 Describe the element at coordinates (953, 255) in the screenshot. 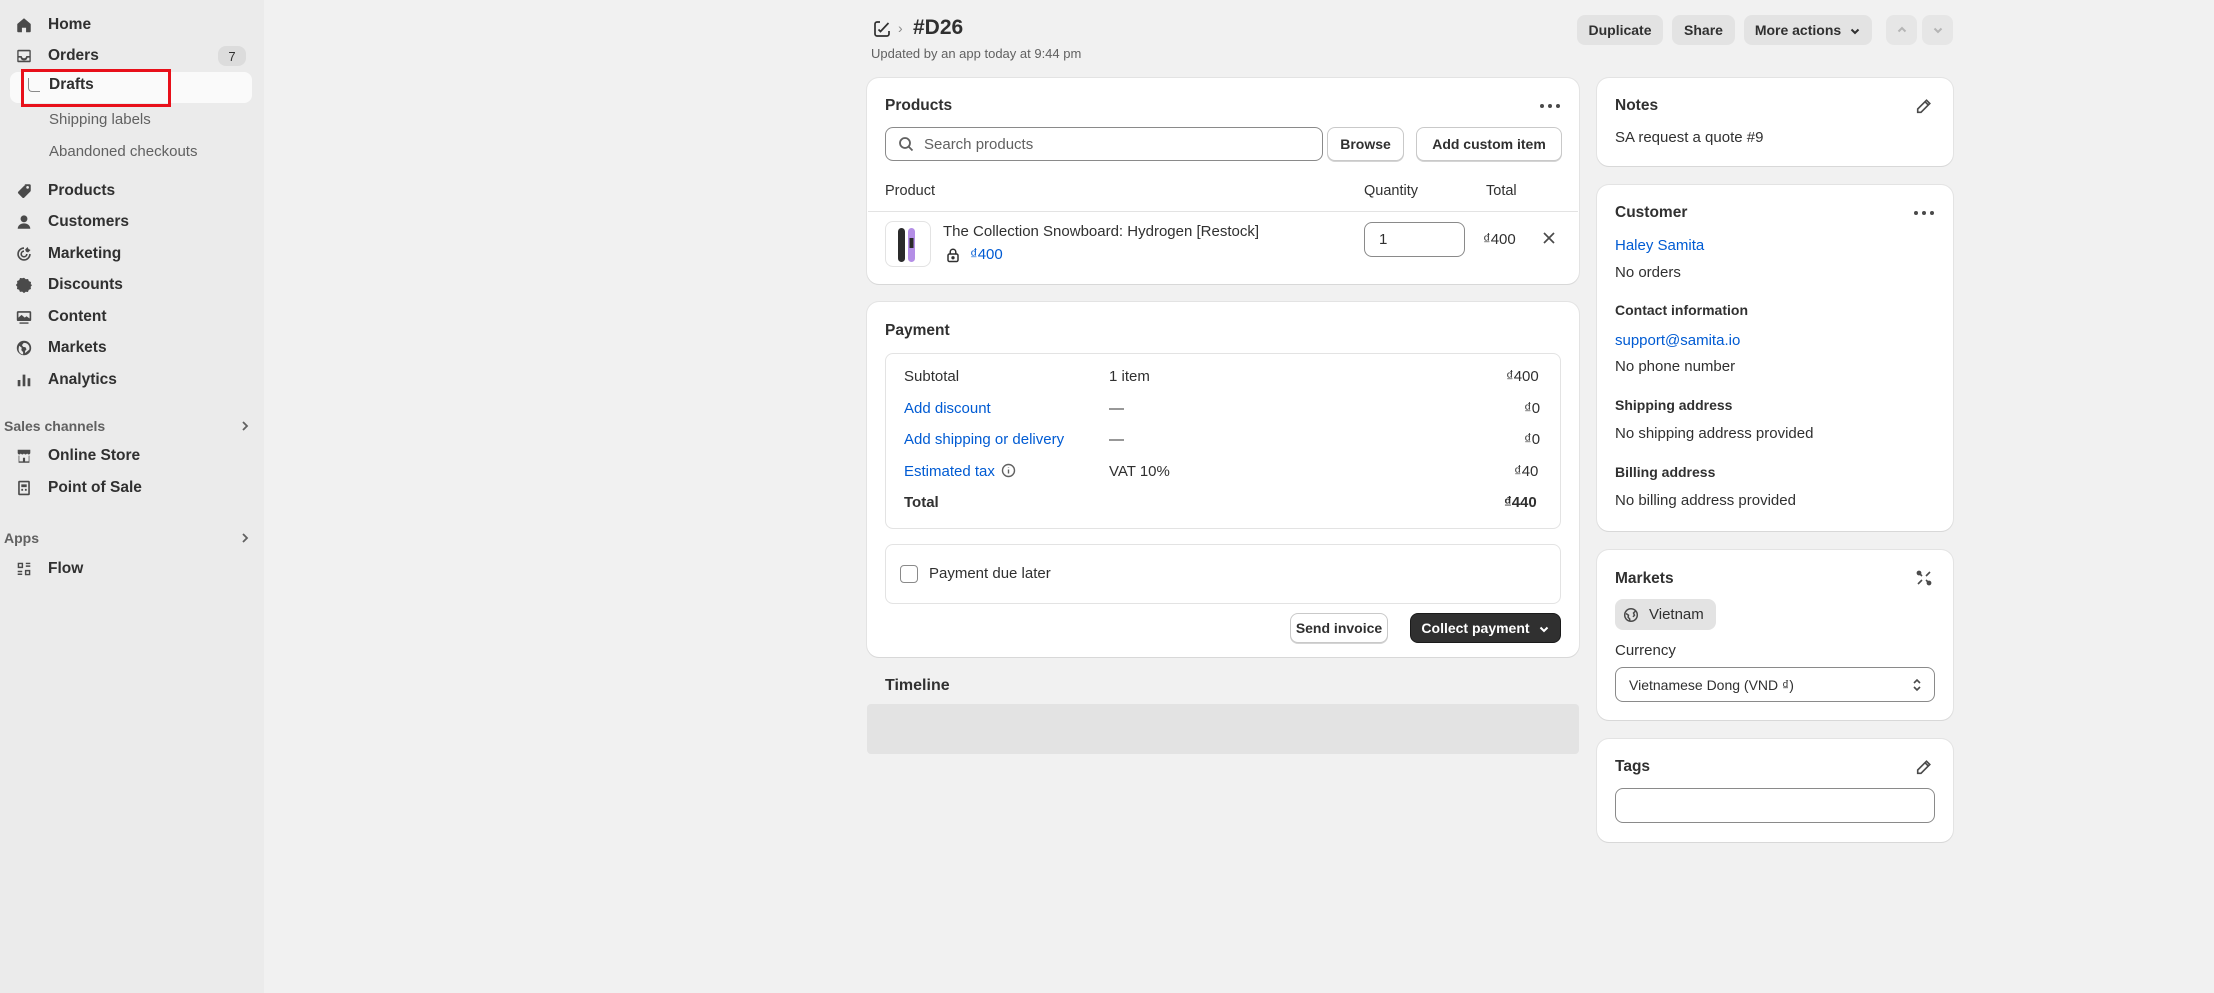

I see `lock-icon` at that location.